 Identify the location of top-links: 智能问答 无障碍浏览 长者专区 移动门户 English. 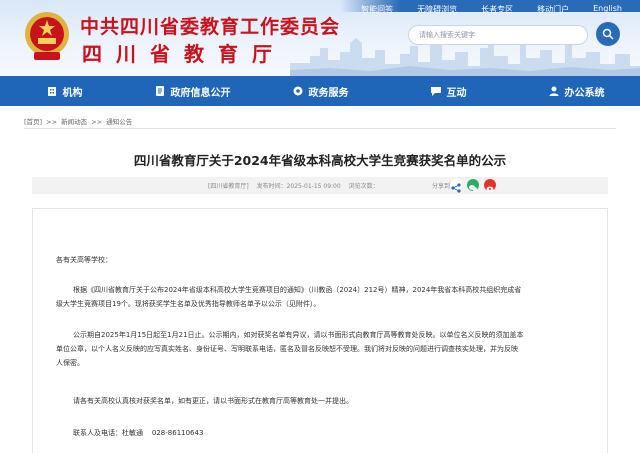
(491, 9).